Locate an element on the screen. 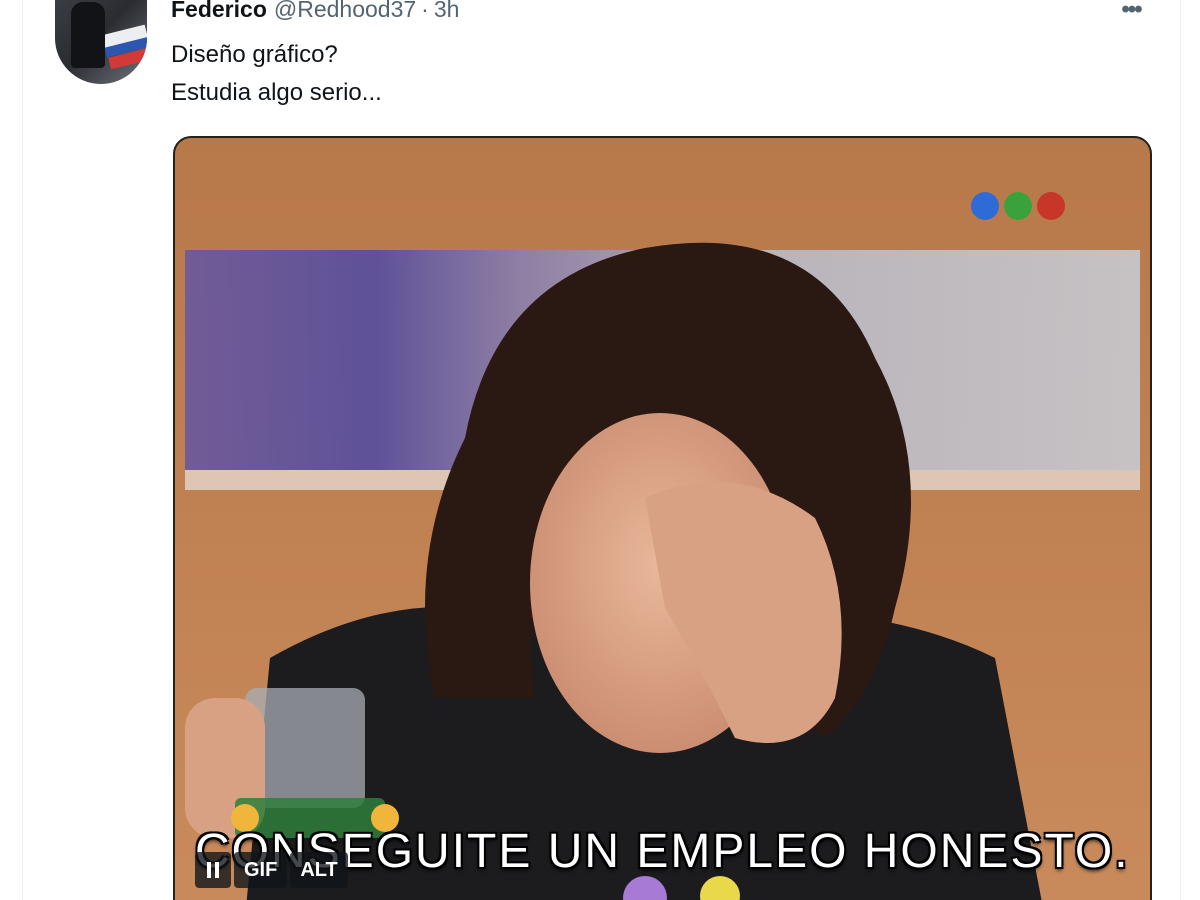 The width and height of the screenshot is (1200, 900). right-divider is located at coordinates (1180, 450).